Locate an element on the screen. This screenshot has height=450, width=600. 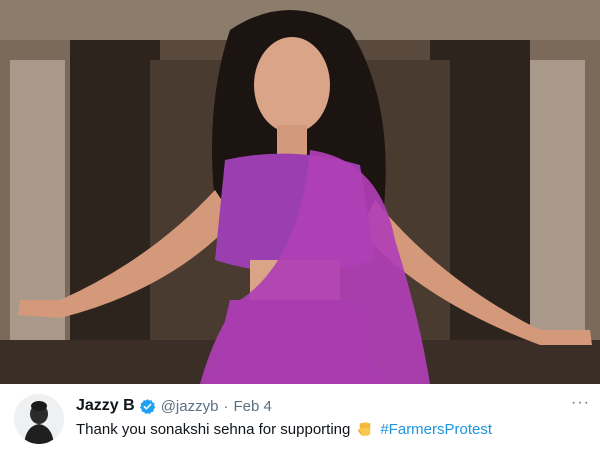
avatar is located at coordinates (39, 419).